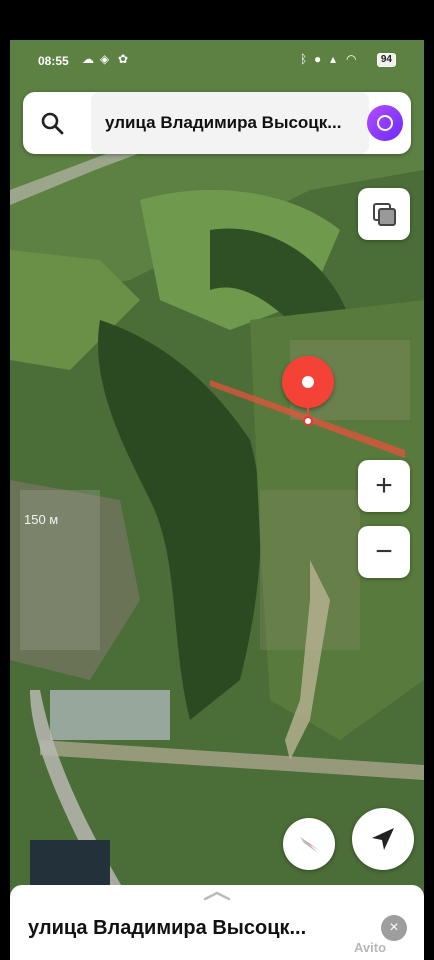  I want to click on status-bar: 08:55 ☁ ◈ ✿ ᛒ ● ▴ ◠ 94, so click(217, 61).